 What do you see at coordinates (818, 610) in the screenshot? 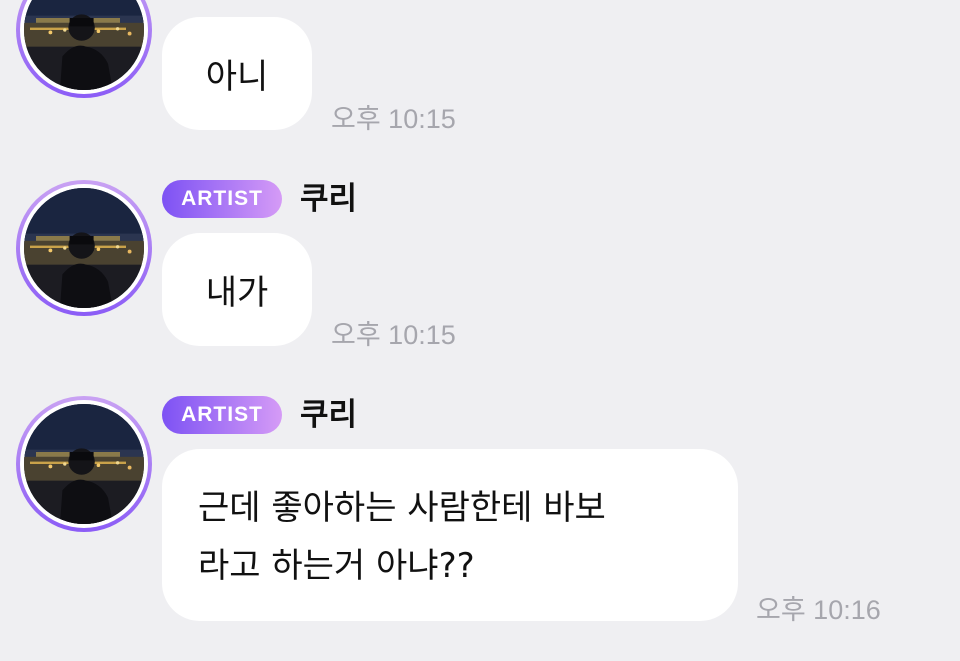
I see `message-timestamp: 오후 10:16` at bounding box center [818, 610].